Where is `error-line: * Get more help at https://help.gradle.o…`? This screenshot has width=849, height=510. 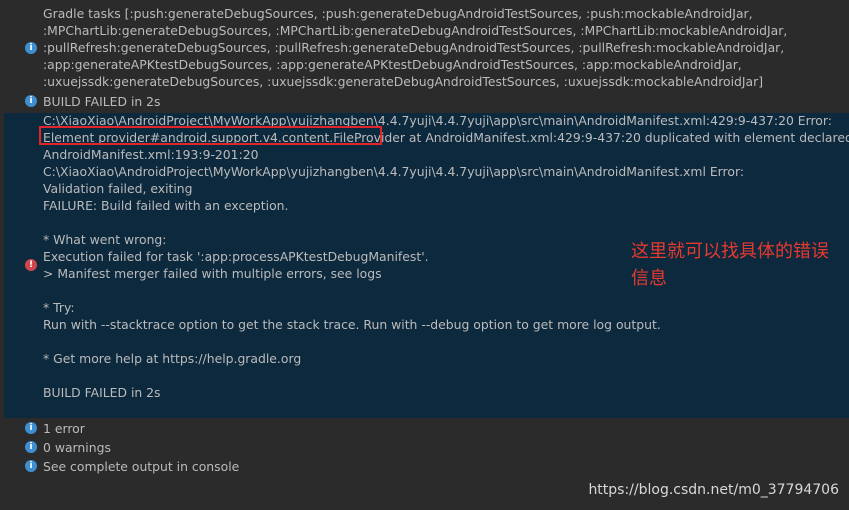 error-line: * Get more help at https://help.gradle.o… is located at coordinates (172, 358).